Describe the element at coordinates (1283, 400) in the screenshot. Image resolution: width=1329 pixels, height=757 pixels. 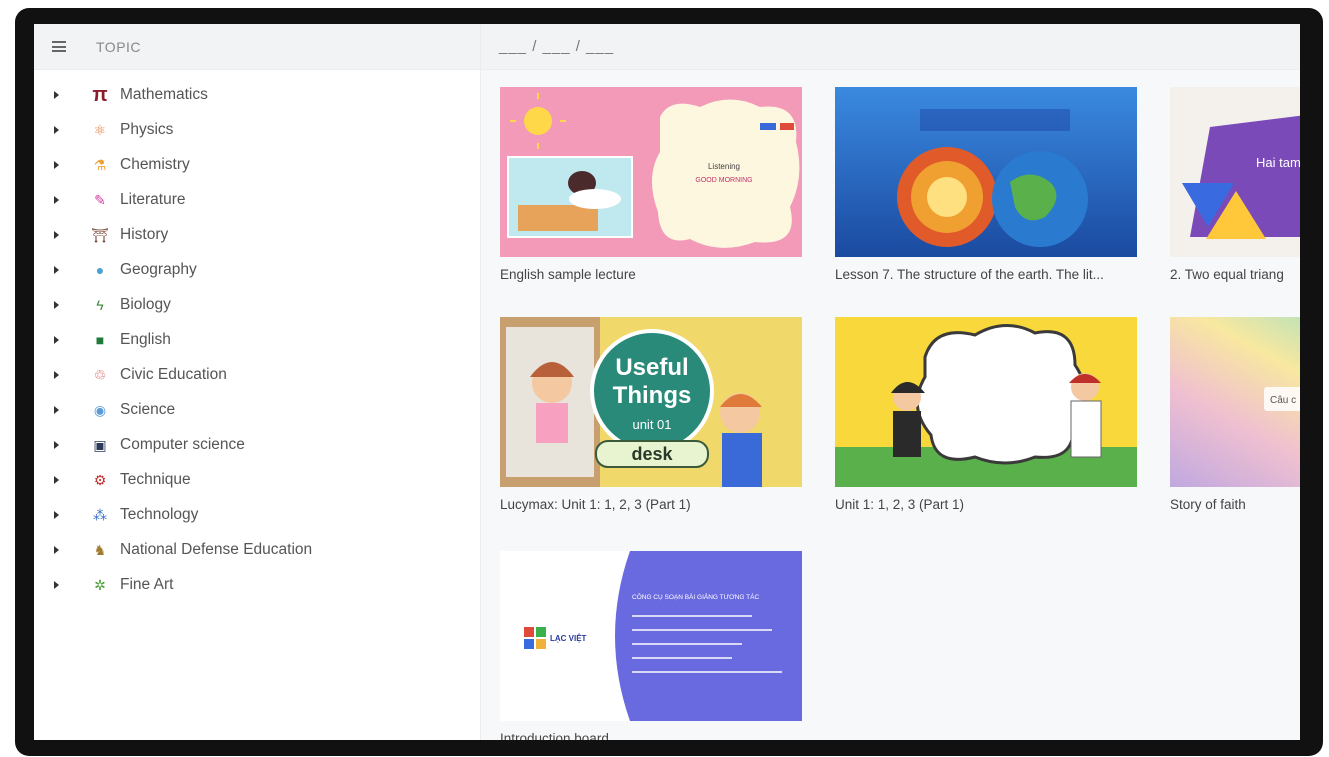
I see `thumb-caption: Câu c` at that location.